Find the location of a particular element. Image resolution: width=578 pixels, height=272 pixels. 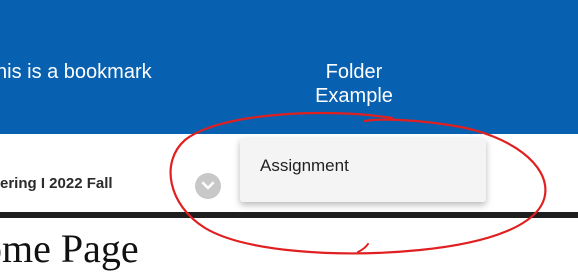

folder-dropdown-menu: Assignment is located at coordinates (363, 170).